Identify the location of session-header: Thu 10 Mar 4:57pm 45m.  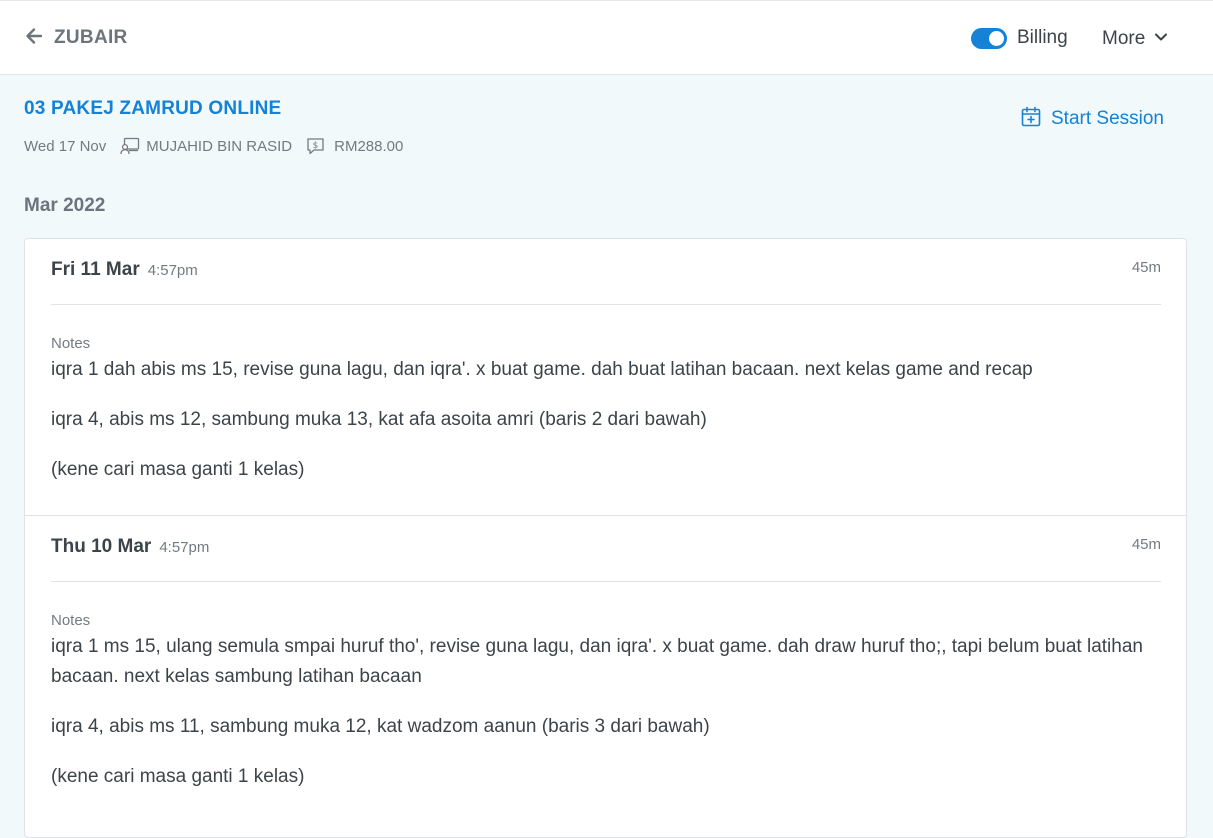
(606, 549).